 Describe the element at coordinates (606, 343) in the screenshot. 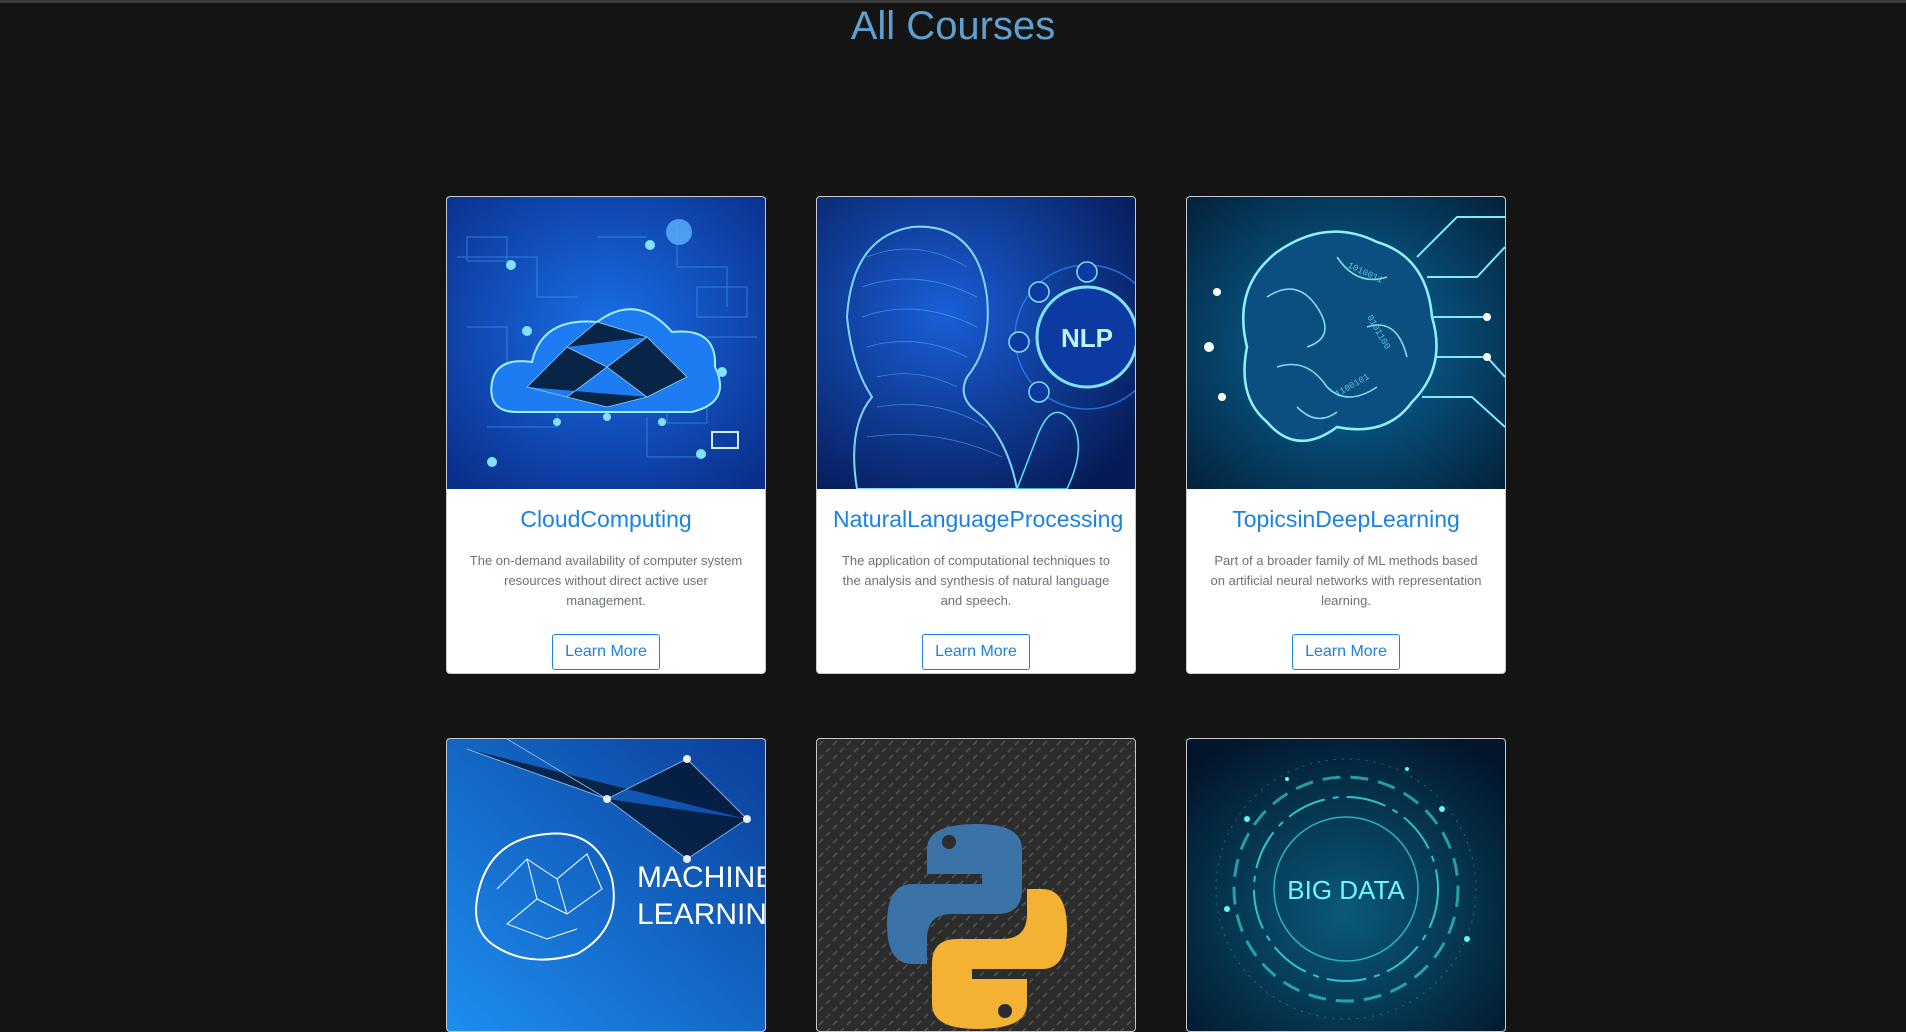

I see `cloud-computing-image` at that location.